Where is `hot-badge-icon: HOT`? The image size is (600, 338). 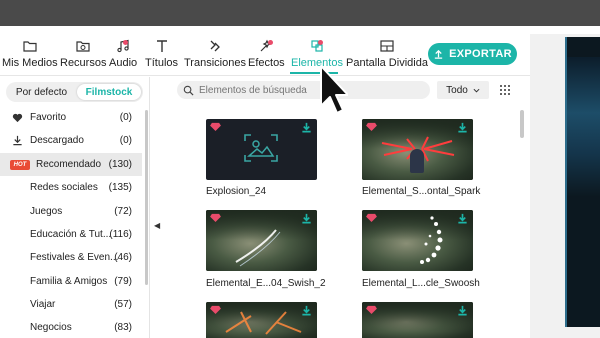 hot-badge-icon: HOT is located at coordinates (20, 164).